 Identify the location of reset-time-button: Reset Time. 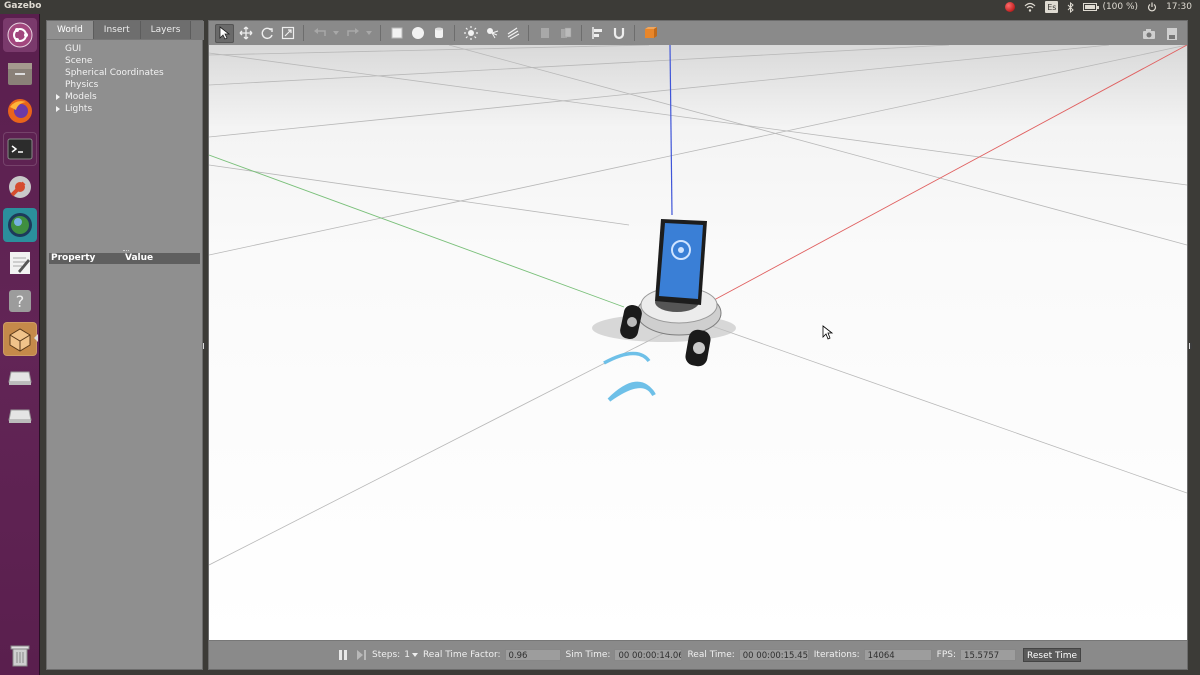
(1052, 655).